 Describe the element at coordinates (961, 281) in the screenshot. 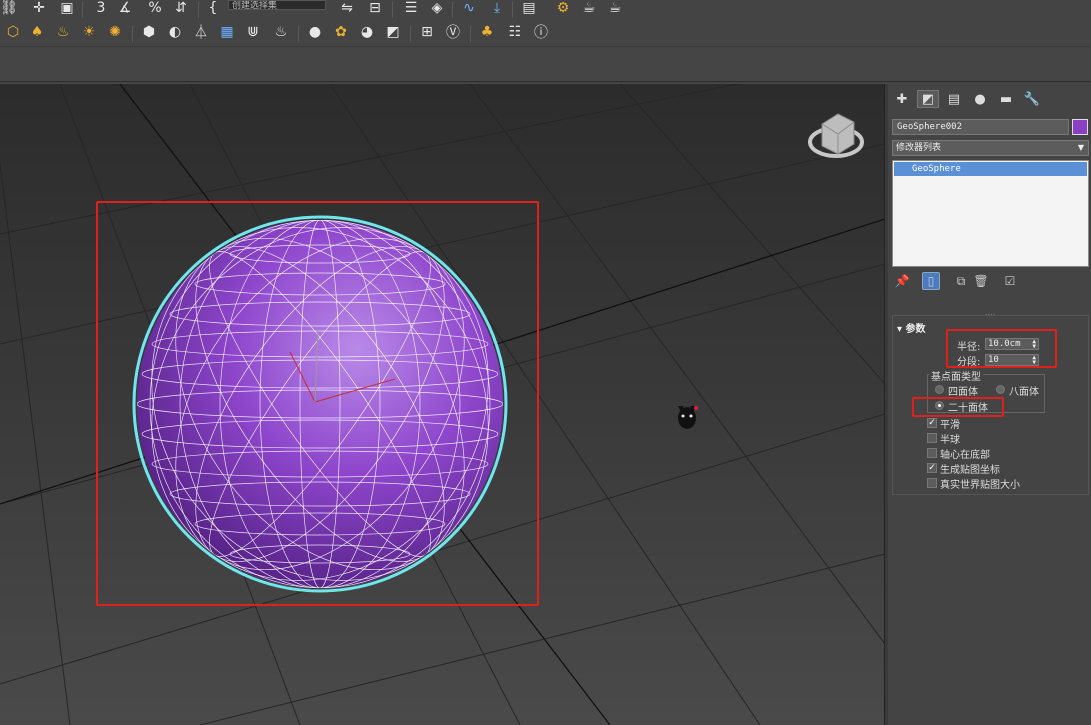

I see `make-unique-icon: ⧉` at that location.